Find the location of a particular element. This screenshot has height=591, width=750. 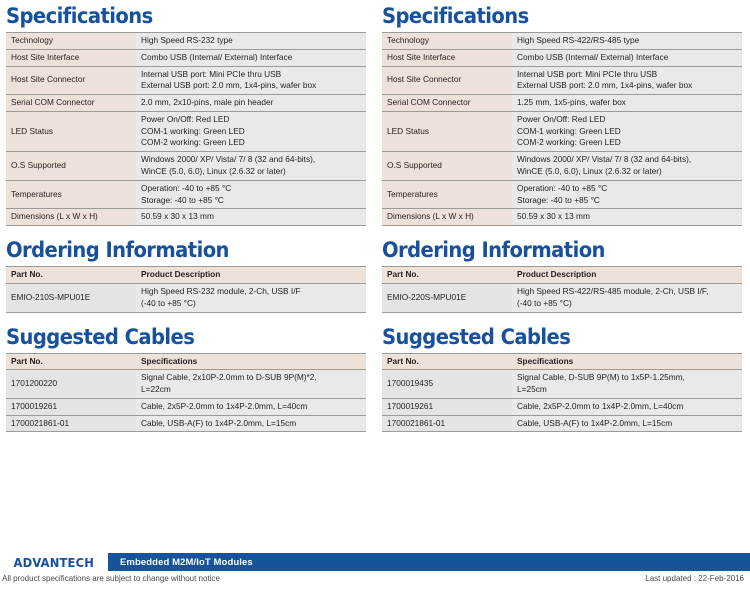

footer-last-updated: Last updated : 22-Feb-2016 is located at coordinates (694, 578).